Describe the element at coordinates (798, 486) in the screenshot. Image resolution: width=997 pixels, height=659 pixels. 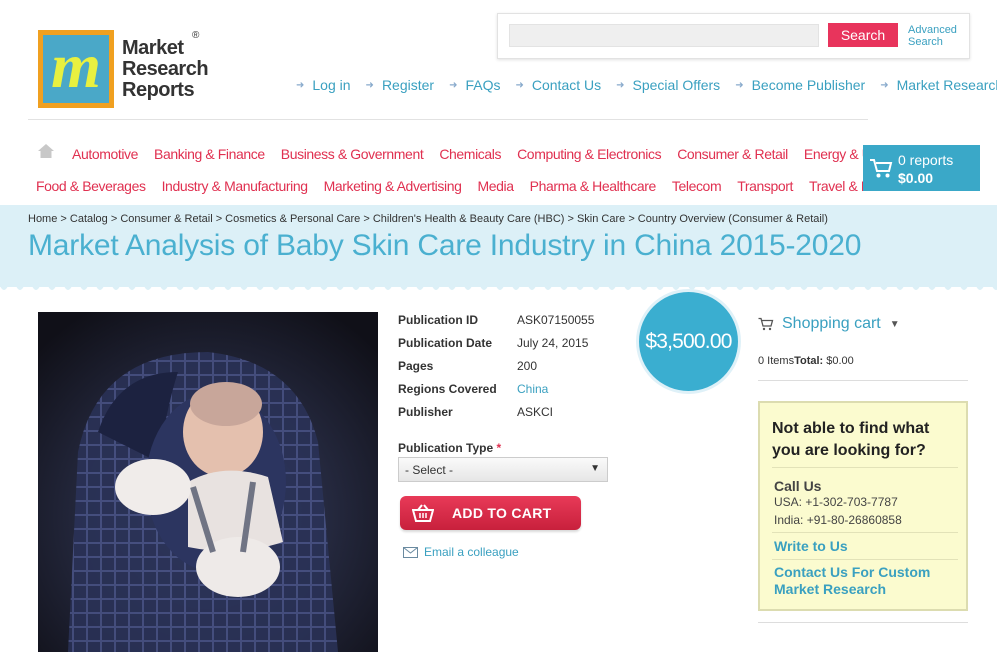
I see `call-us-title: Call Us` at that location.